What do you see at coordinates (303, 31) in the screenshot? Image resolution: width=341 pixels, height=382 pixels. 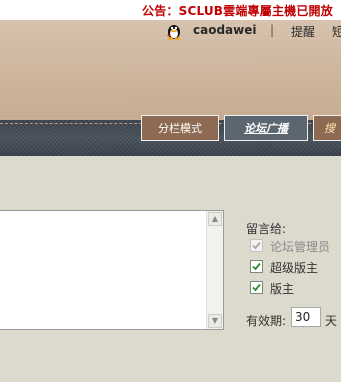 I see `reminder-link: 提醒` at bounding box center [303, 31].